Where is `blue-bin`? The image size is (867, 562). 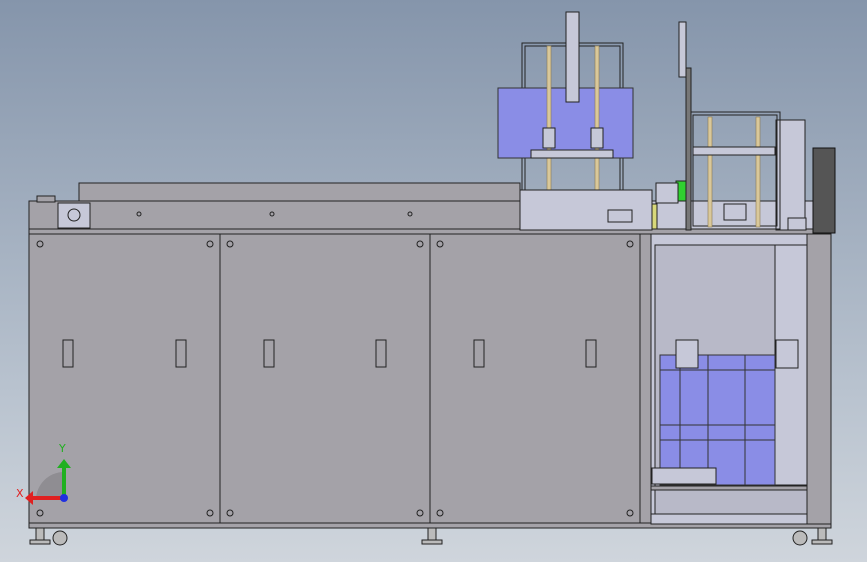 blue-bin is located at coordinates (717, 420).